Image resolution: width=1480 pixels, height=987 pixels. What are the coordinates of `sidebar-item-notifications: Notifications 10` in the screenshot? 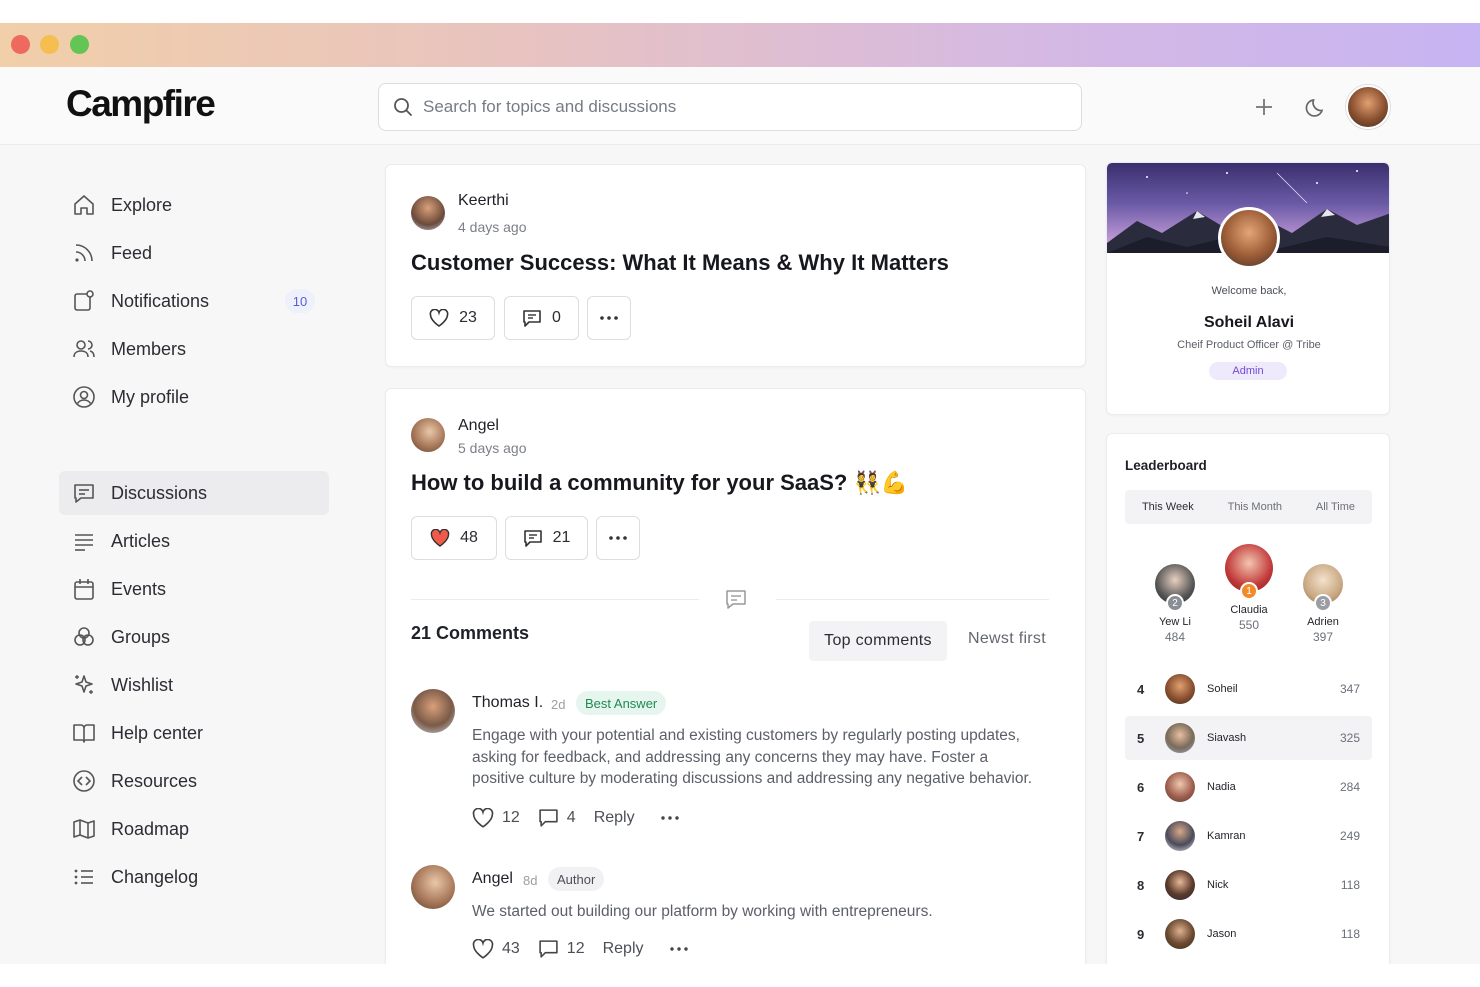 It's located at (194, 301).